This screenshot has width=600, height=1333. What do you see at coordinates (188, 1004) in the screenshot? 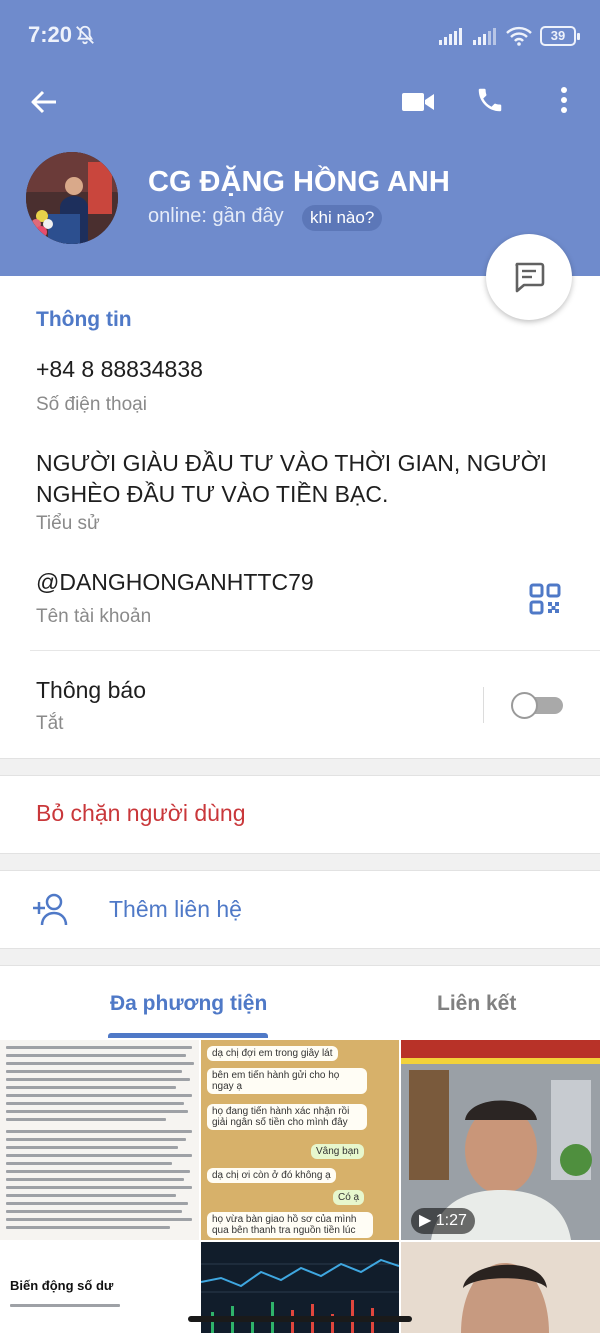
I see `tab-media: Đa phương tiện` at bounding box center [188, 1004].